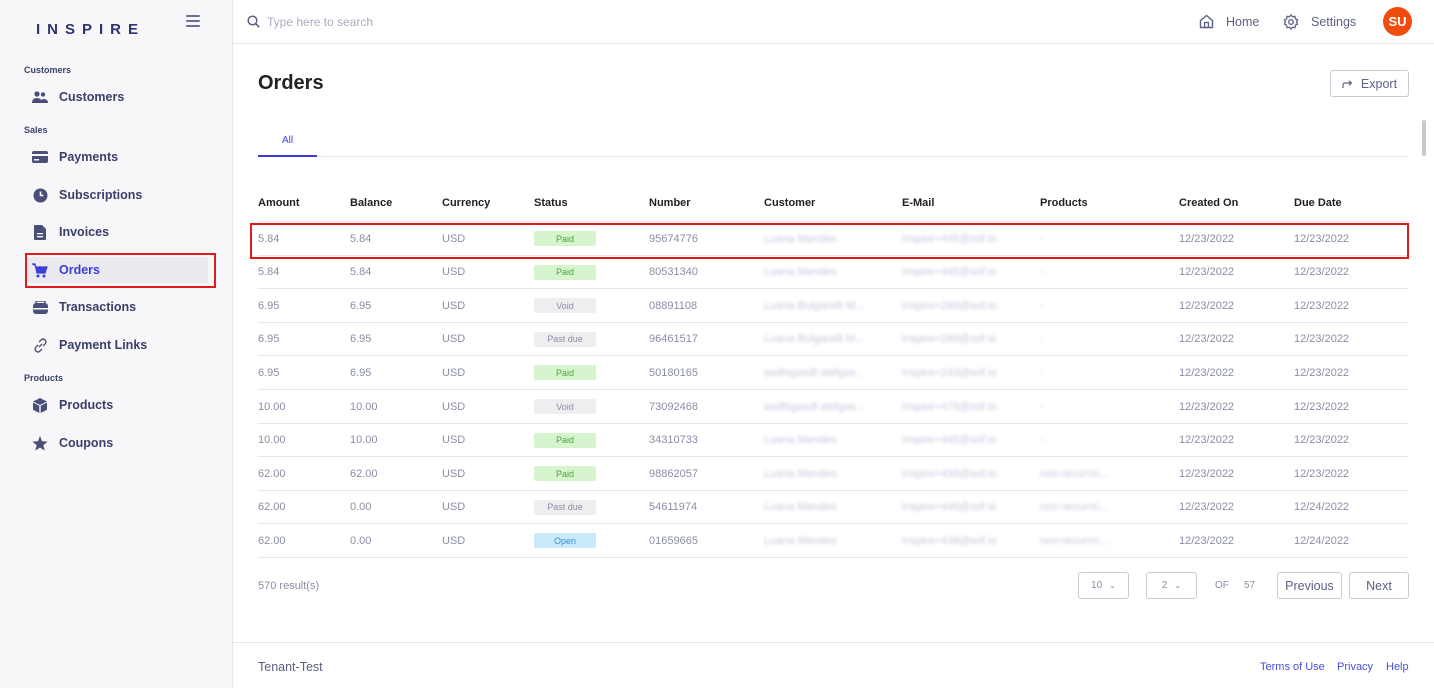  What do you see at coordinates (193, 21) in the screenshot?
I see `menu-toggle-icon` at bounding box center [193, 21].